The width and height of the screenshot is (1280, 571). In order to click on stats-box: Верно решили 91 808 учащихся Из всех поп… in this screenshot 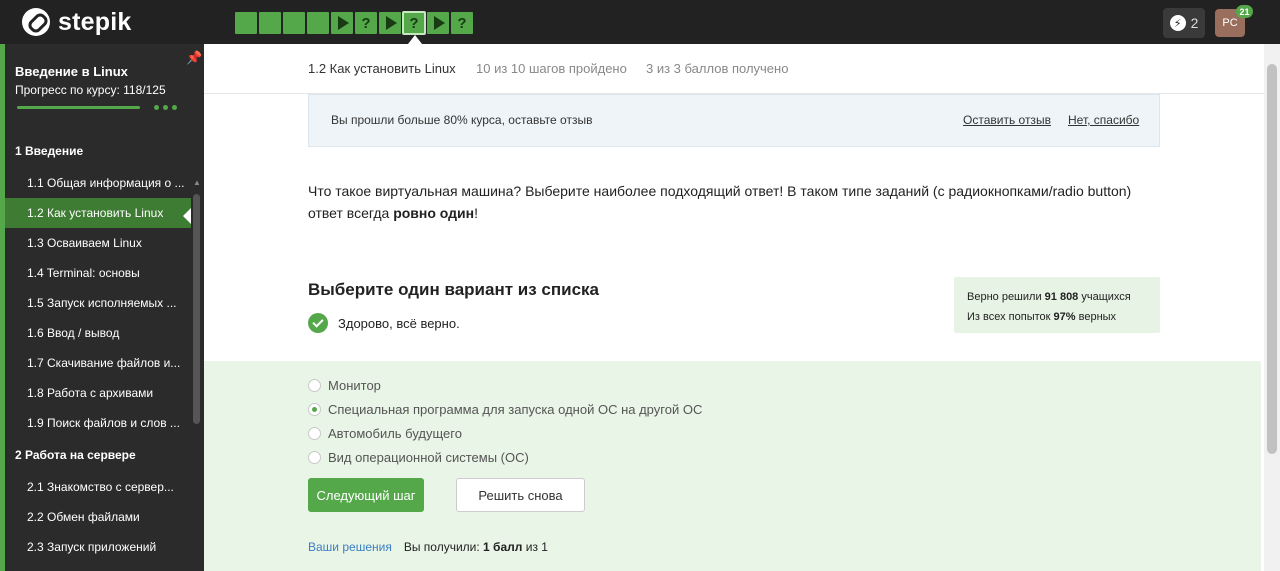, I will do `click(1057, 305)`.